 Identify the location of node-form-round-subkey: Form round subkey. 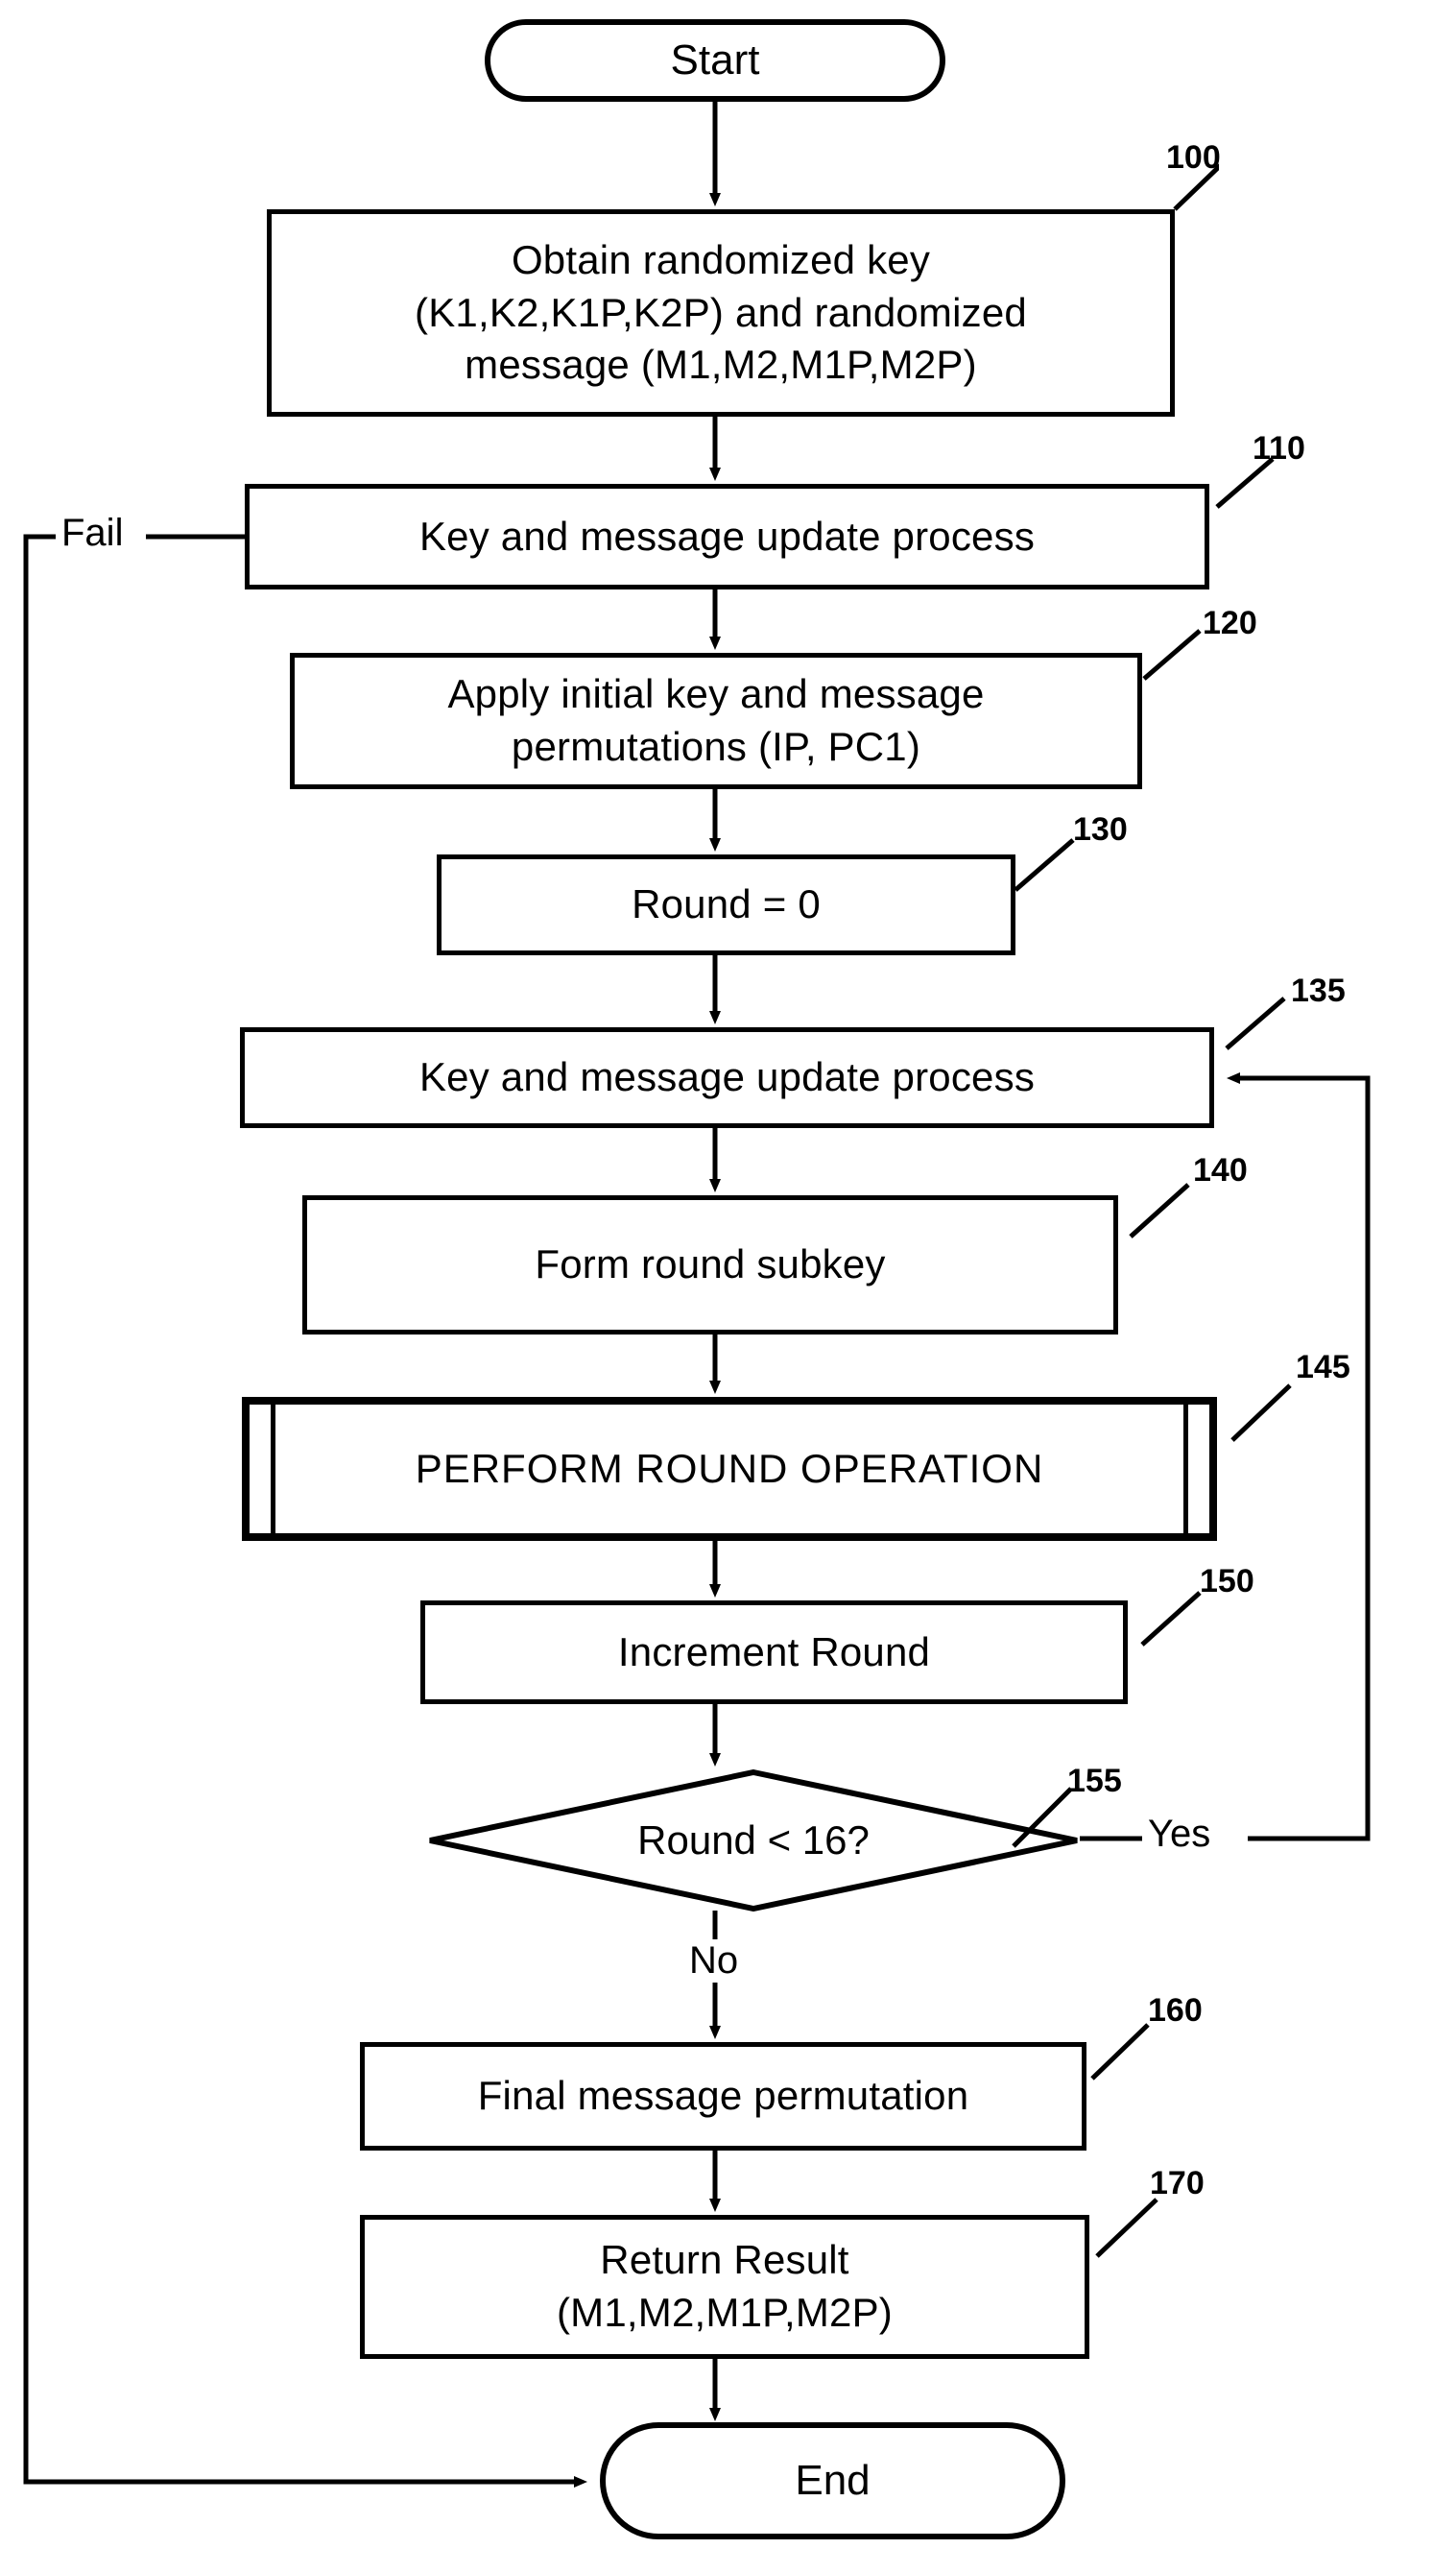
(710, 1265).